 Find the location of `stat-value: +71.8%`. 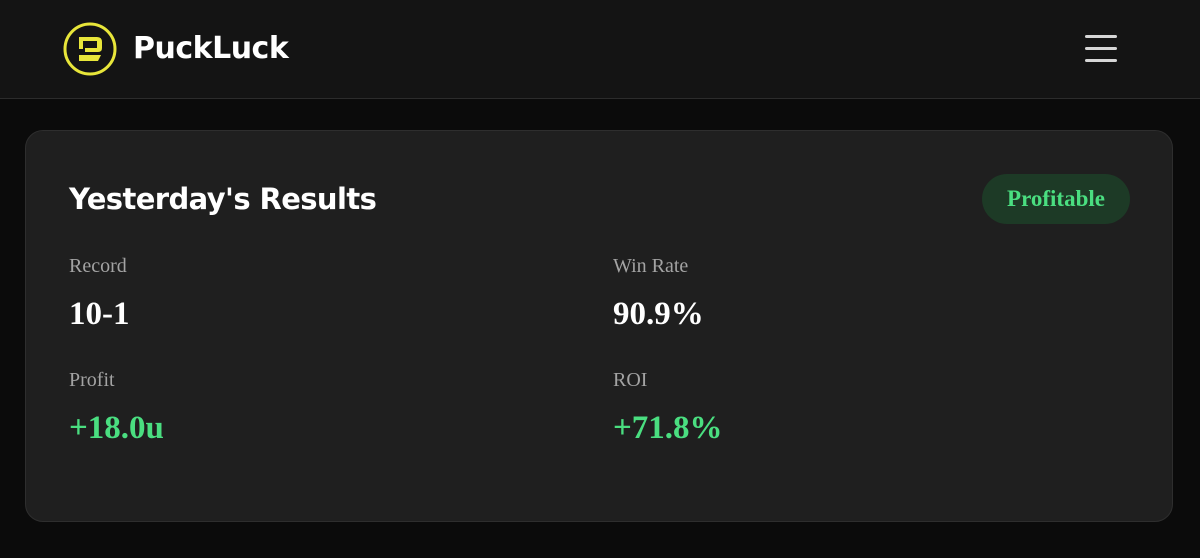

stat-value: +71.8% is located at coordinates (668, 428).